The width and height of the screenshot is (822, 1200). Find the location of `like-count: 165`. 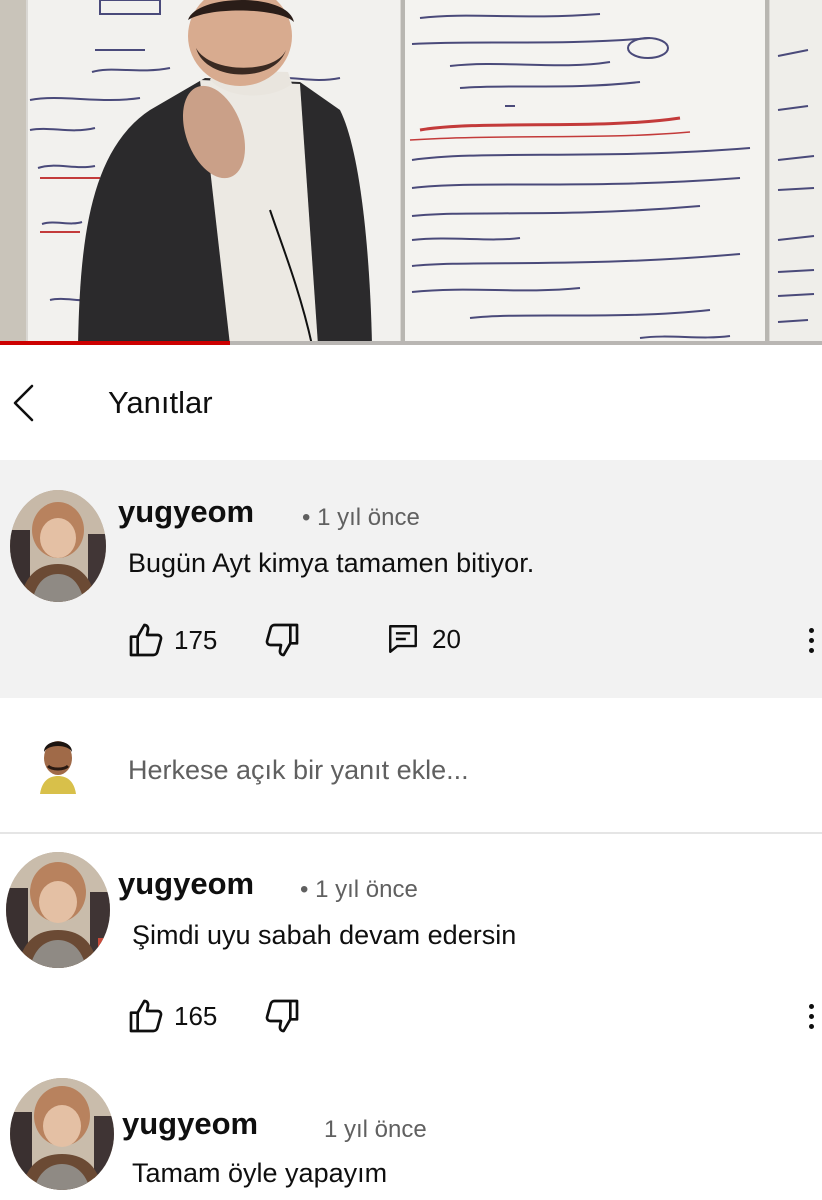

like-count: 165 is located at coordinates (196, 1015).